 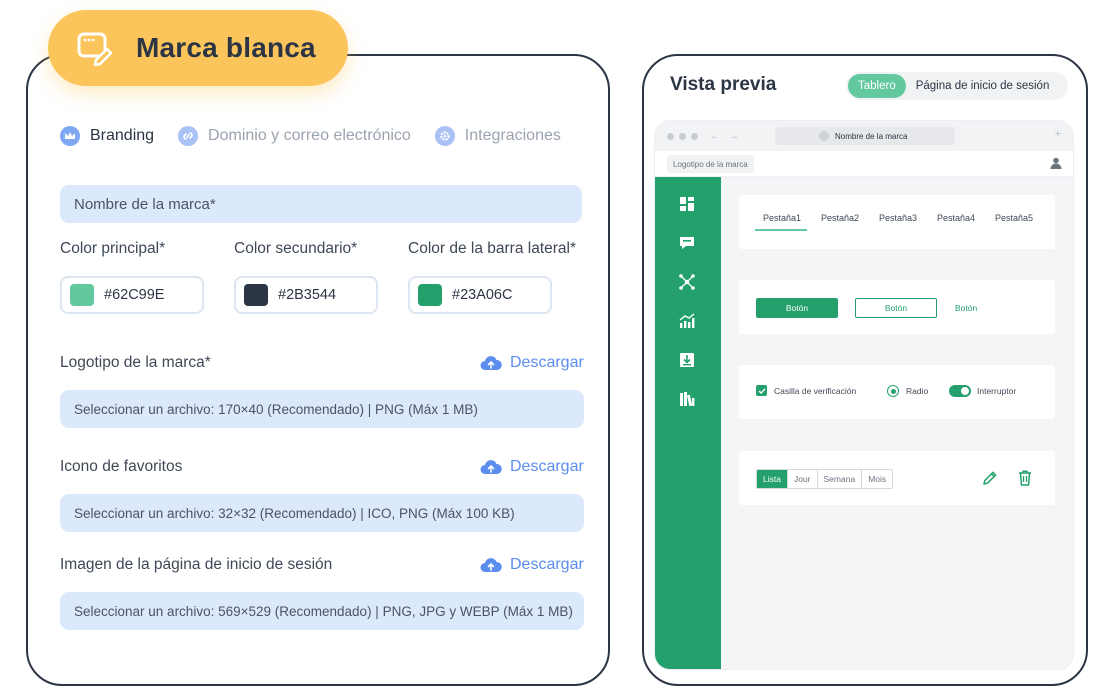 What do you see at coordinates (824, 136) in the screenshot?
I see `globe-icon` at bounding box center [824, 136].